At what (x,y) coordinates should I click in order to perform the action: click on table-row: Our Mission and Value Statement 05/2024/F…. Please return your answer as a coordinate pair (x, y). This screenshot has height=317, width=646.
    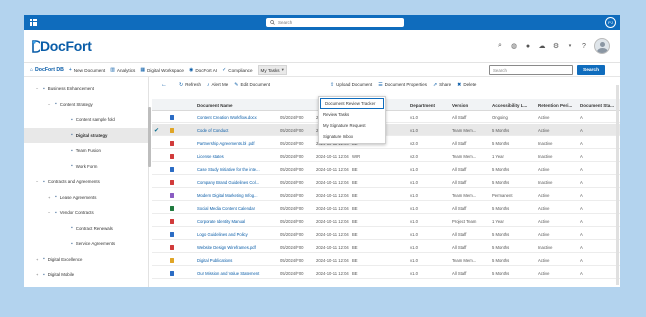
    Looking at the image, I should click on (386, 273).